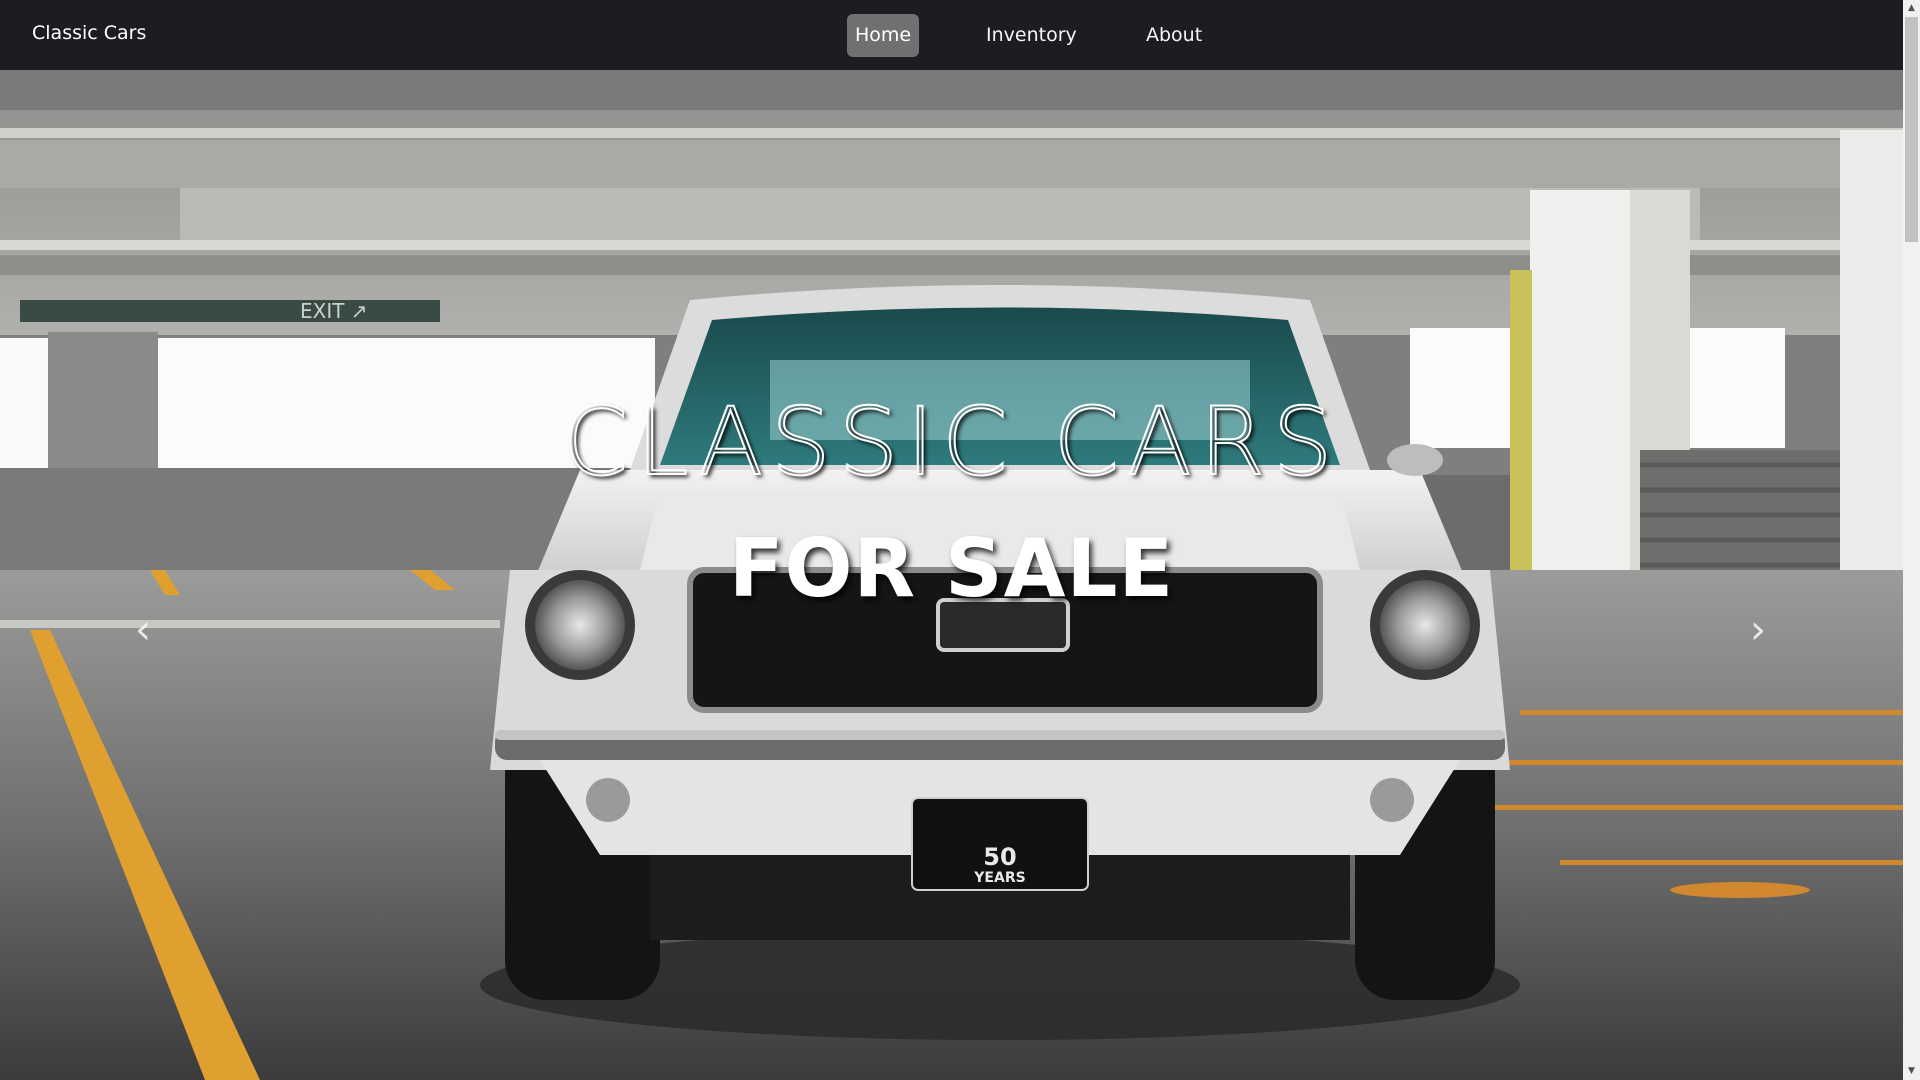 The image size is (1920, 1080). I want to click on carousel-next-button: ›, so click(1758, 630).